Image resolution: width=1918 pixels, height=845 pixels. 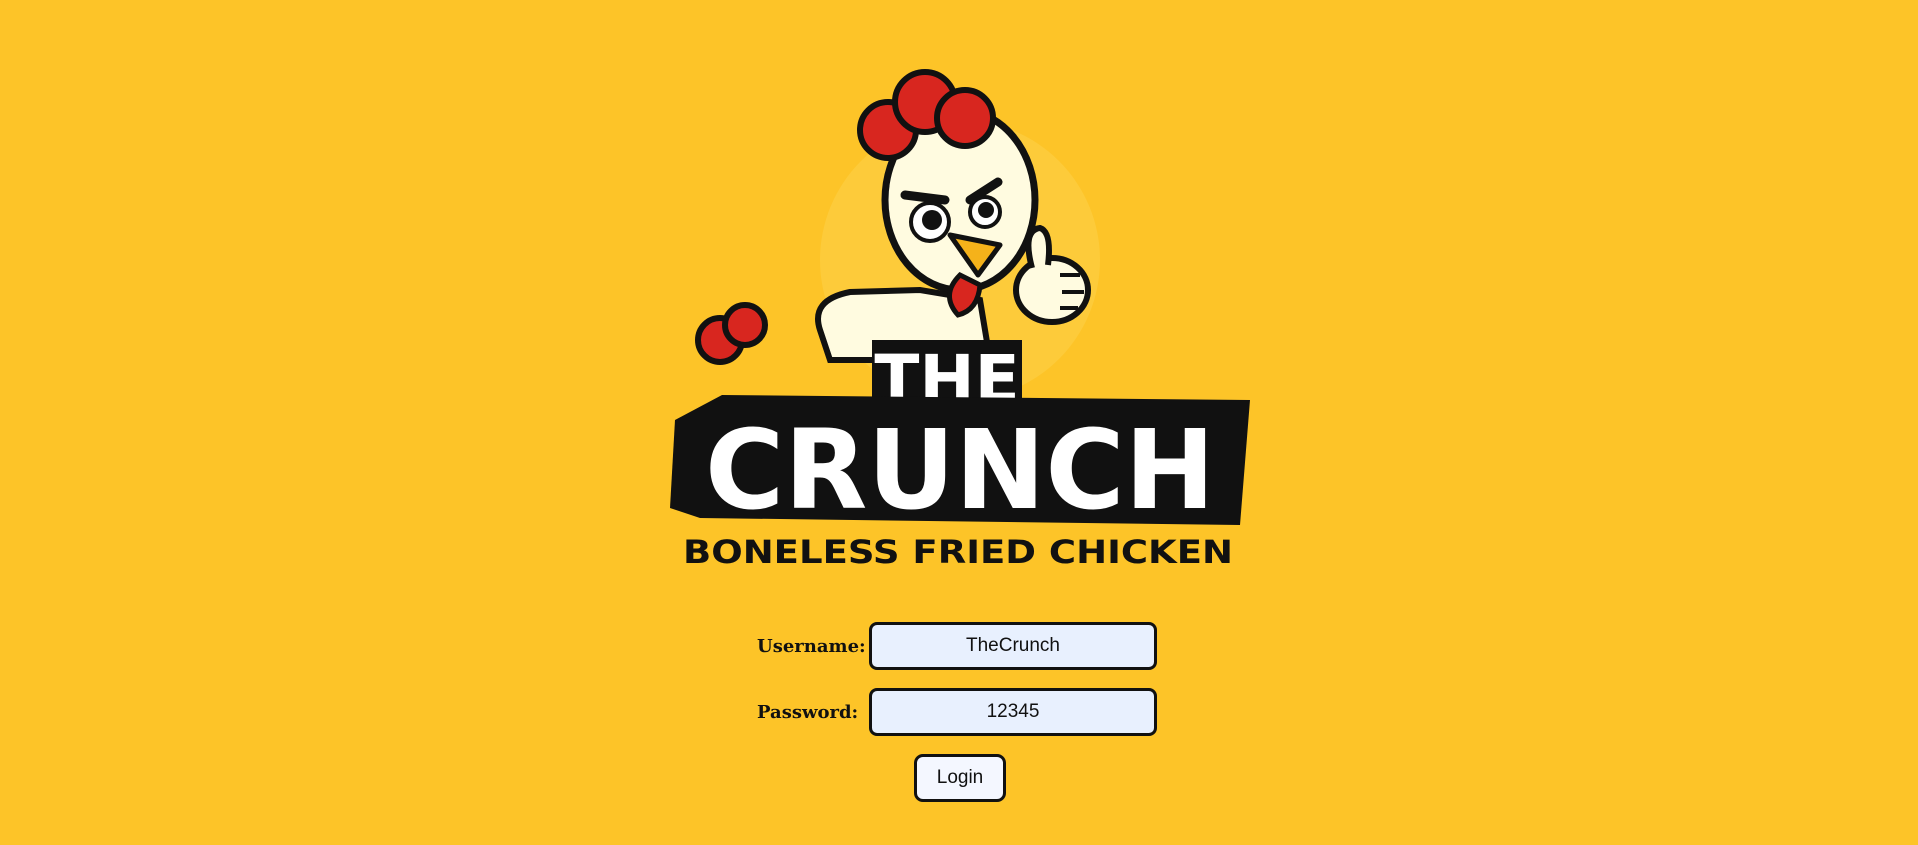 What do you see at coordinates (960, 778) in the screenshot?
I see `login-button: Login` at bounding box center [960, 778].